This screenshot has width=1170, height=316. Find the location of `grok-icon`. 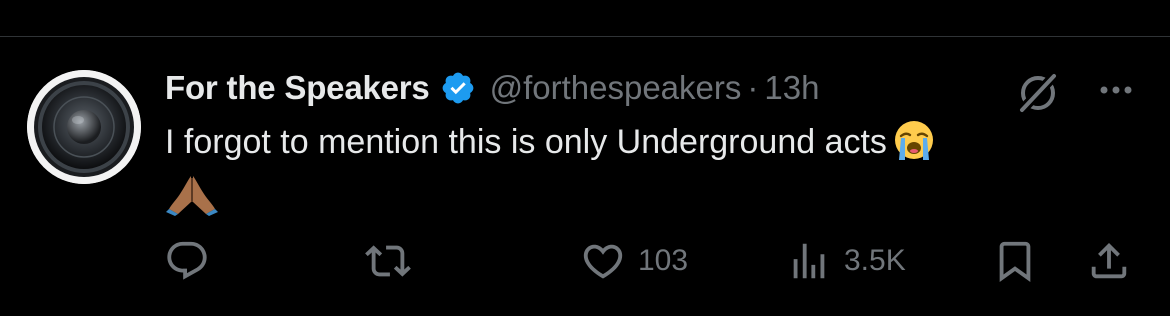

grok-icon is located at coordinates (1038, 92).